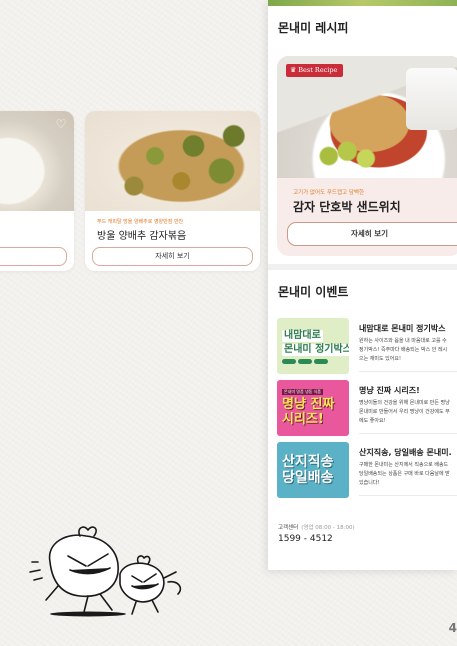 Image resolution: width=457 pixels, height=646 pixels. I want to click on event-thumbnail: 내맘대로 몬내미 정기박스, so click(313, 346).